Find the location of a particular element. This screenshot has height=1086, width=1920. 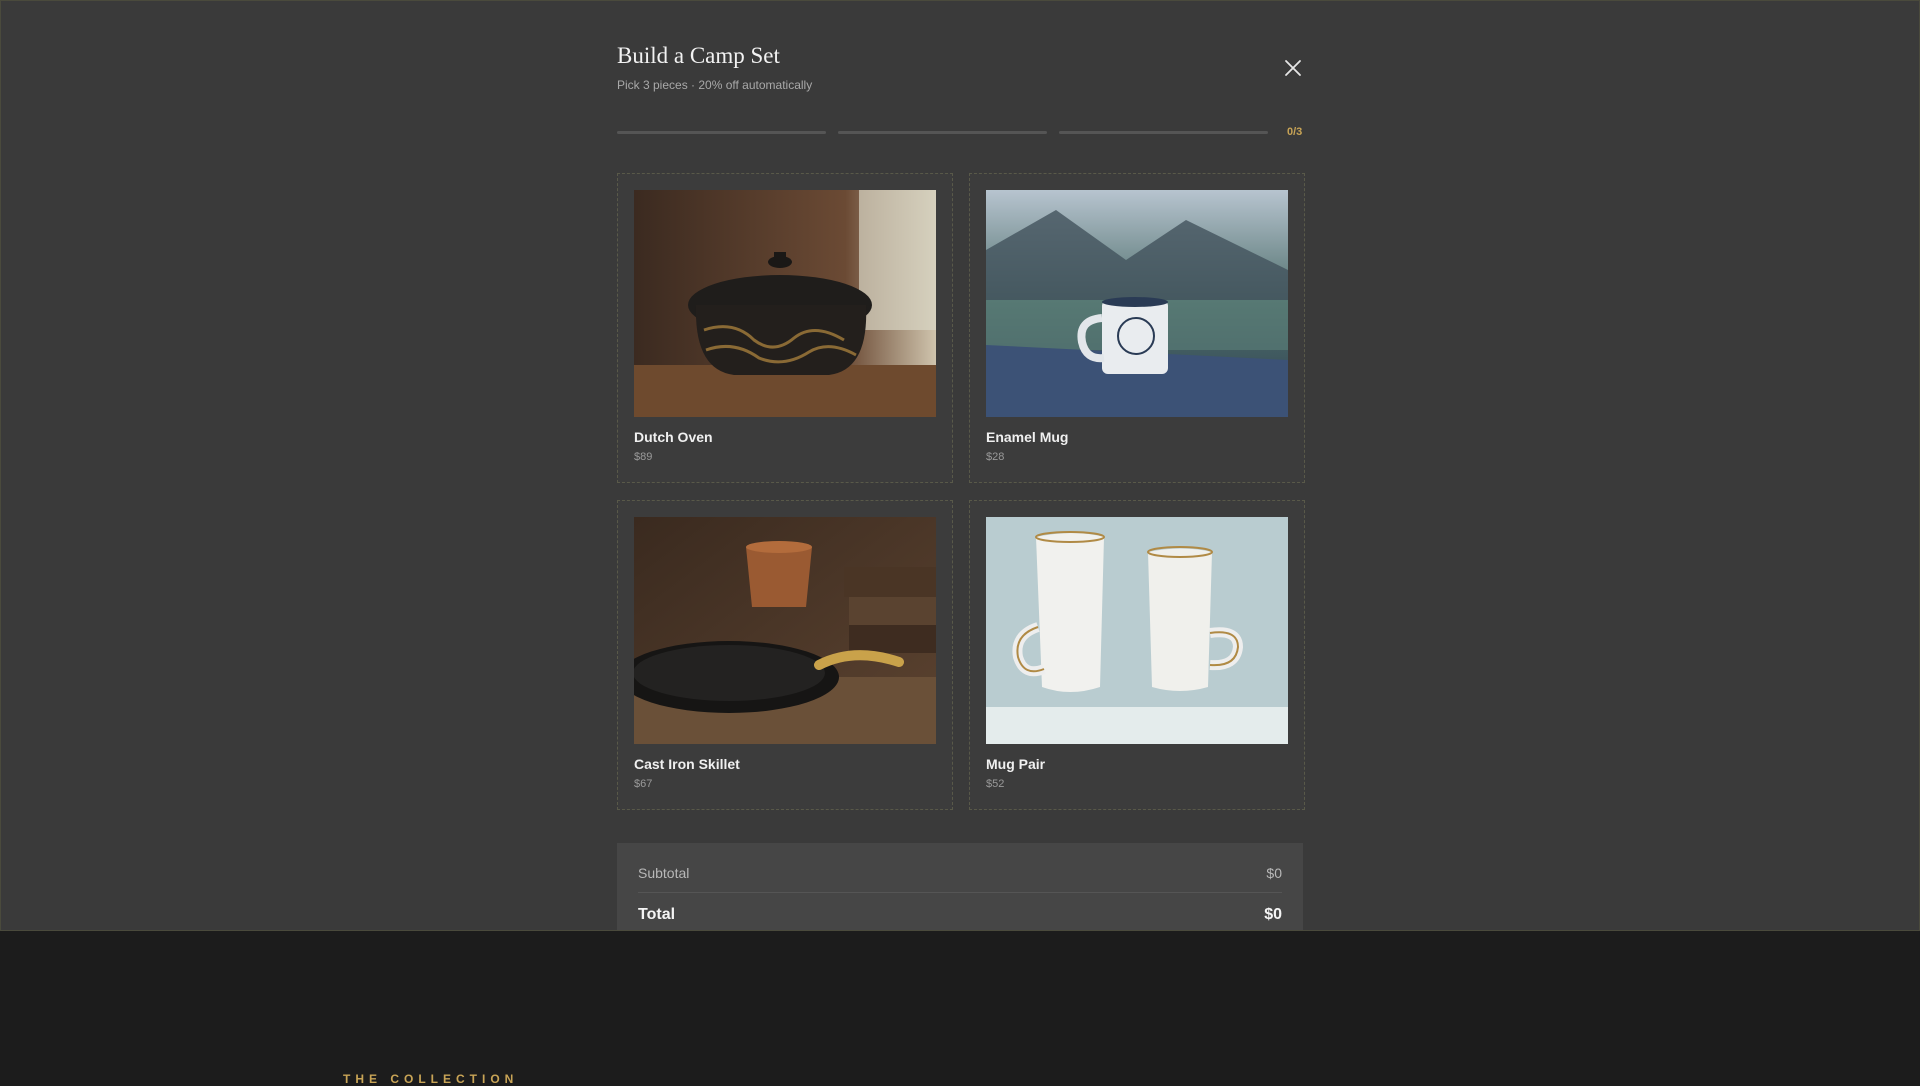

product-card-cast-iron-skillet: Cast Iron Skillet $67 is located at coordinates (785, 655).